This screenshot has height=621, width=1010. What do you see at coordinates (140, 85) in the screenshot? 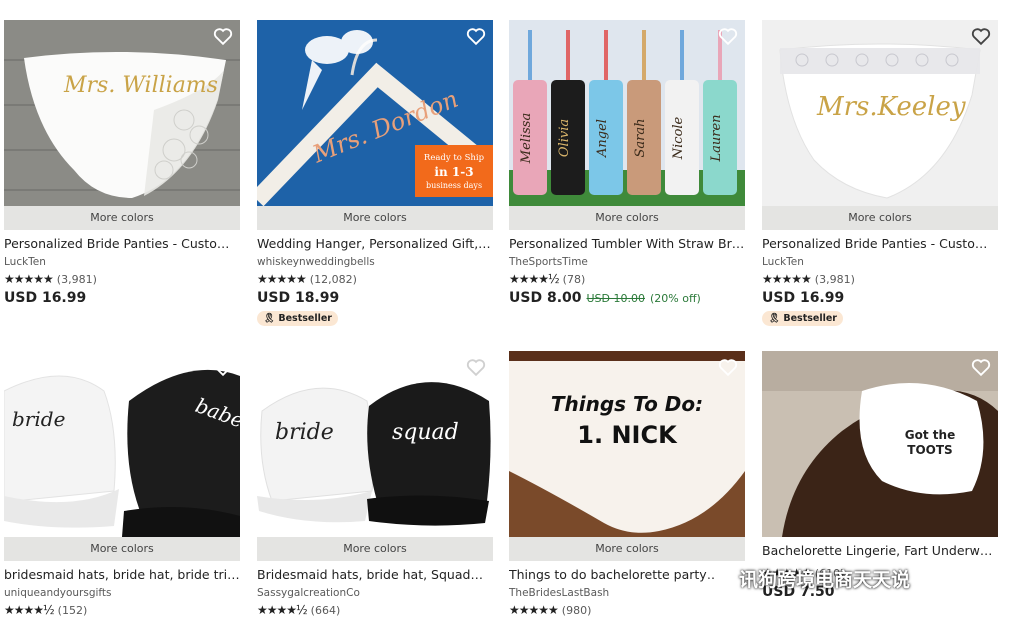
I see `product-print-text: Mrs. Williams` at bounding box center [140, 85].